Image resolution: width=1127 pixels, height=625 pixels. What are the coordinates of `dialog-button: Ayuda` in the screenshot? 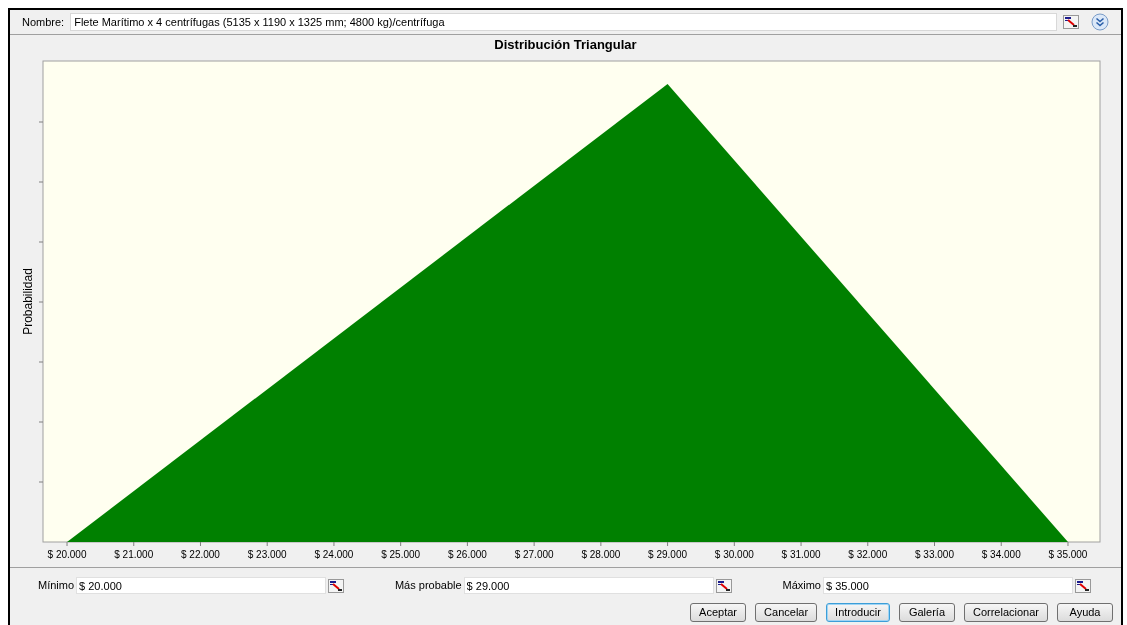 It's located at (1085, 612).